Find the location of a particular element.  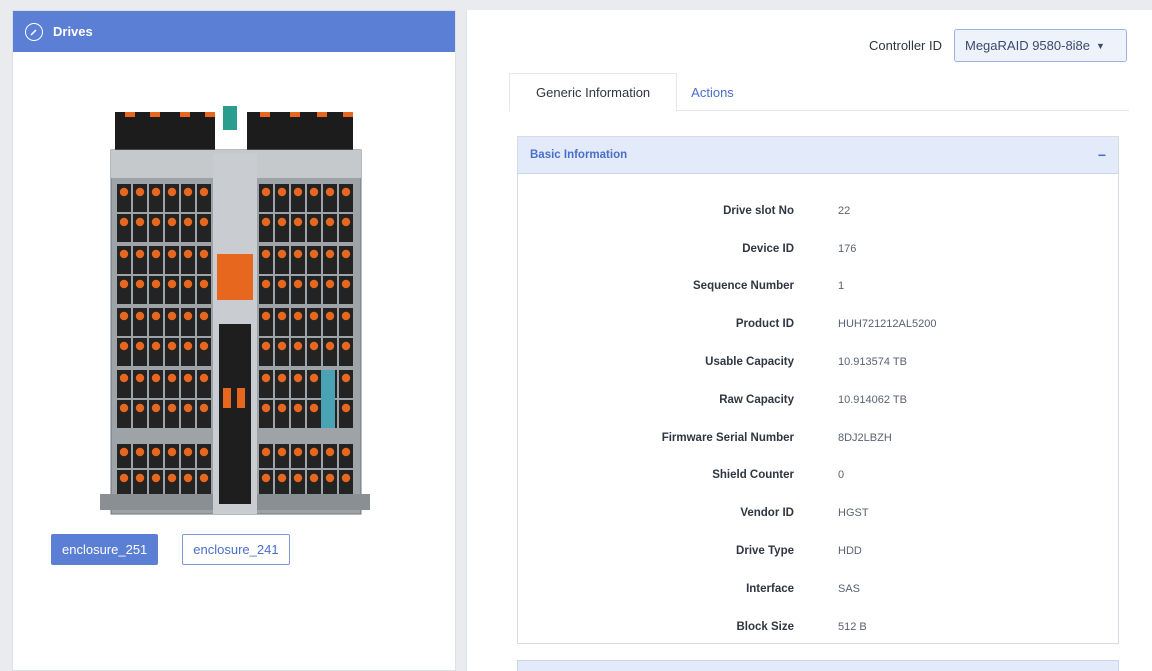

info-row: Drive Type HDD is located at coordinates (818, 551).